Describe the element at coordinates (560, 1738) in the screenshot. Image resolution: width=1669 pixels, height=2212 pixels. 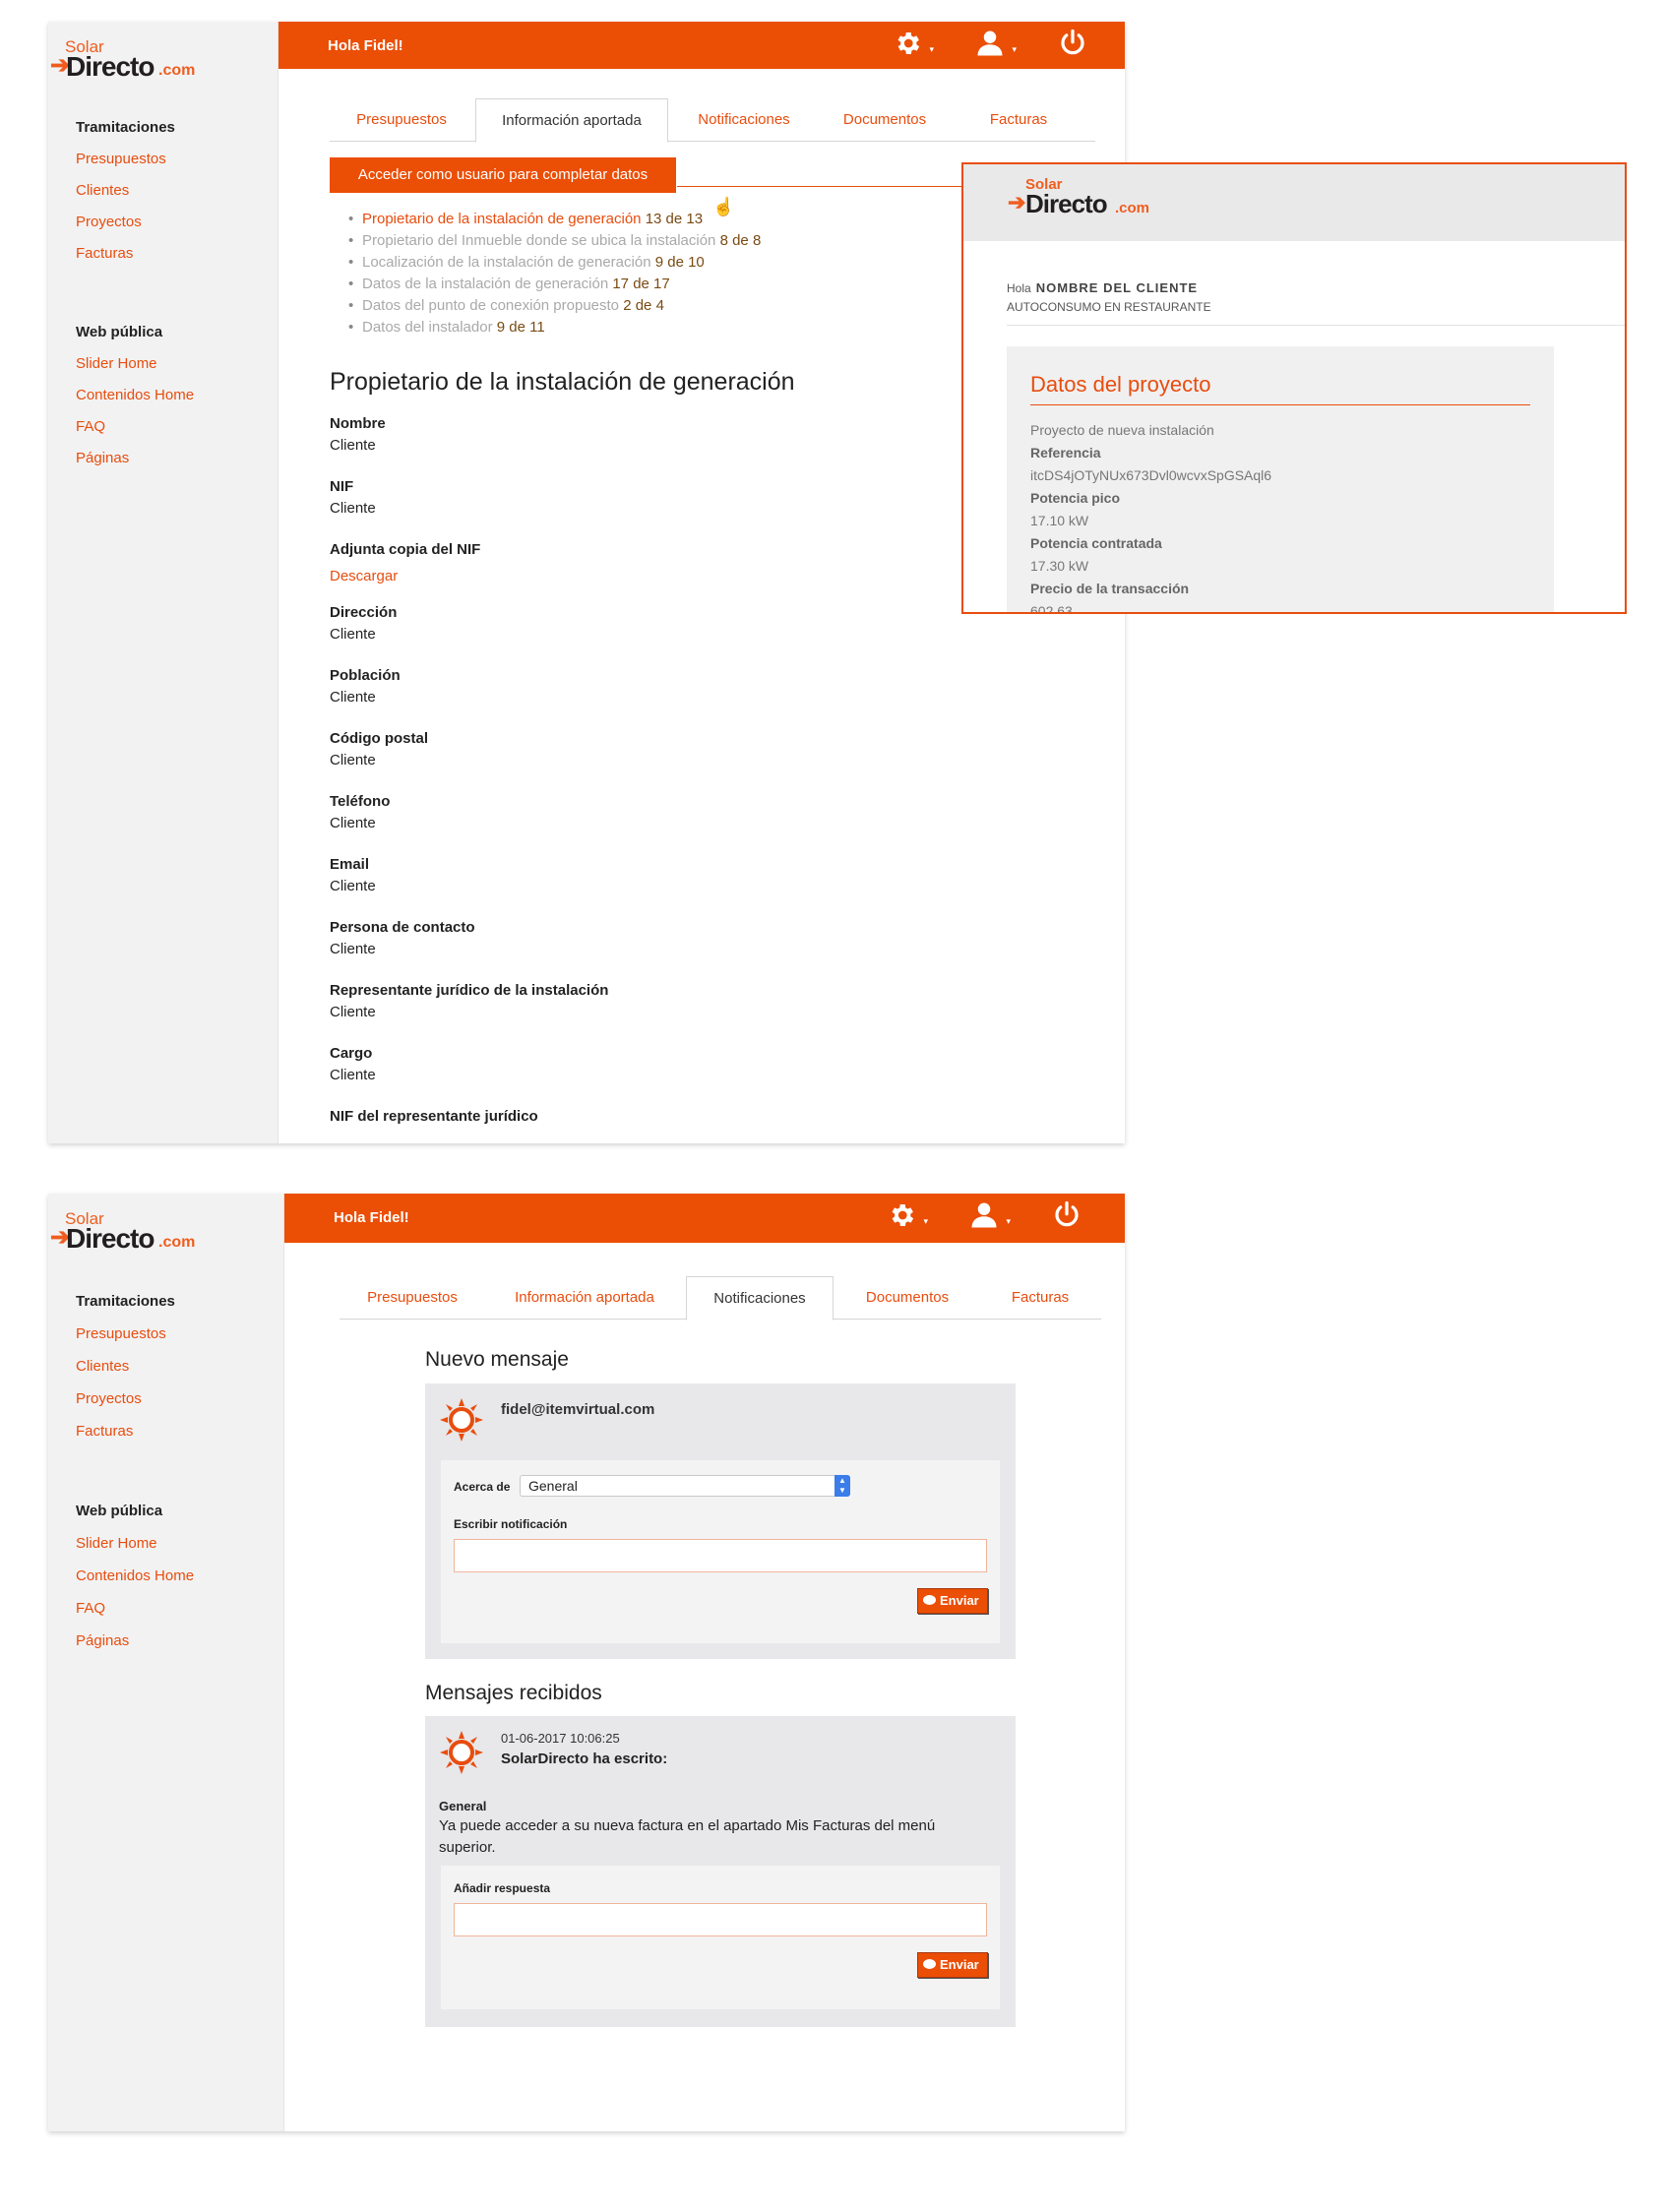
I see `message-date: 01-06-2017 10:06:25` at that location.